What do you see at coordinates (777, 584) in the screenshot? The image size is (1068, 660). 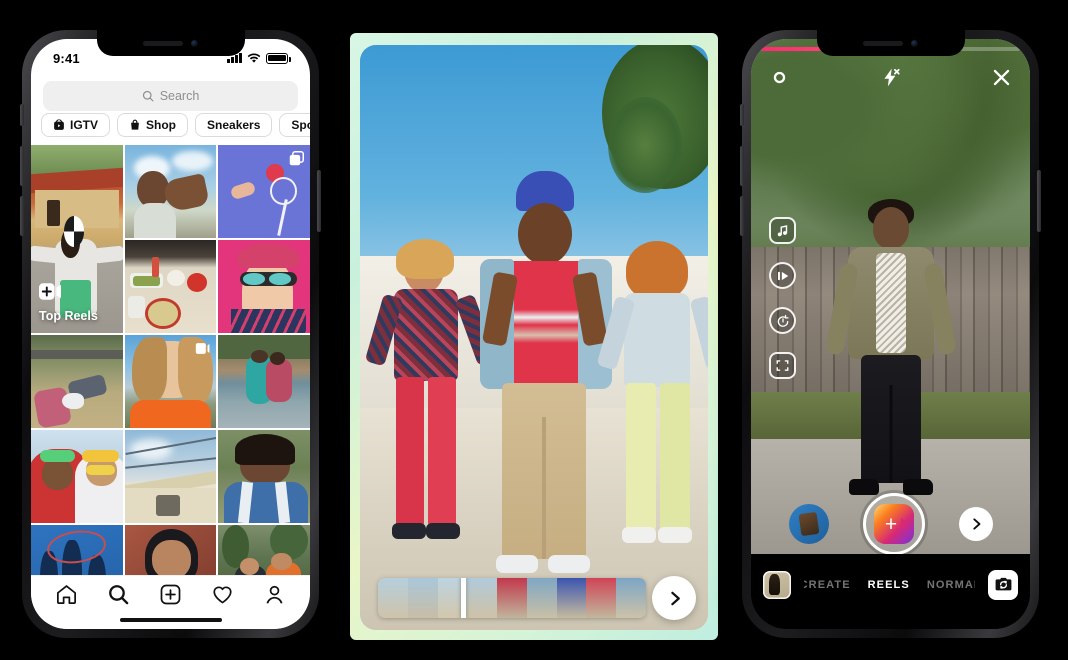 I see `gallery-thumbnail` at bounding box center [777, 584].